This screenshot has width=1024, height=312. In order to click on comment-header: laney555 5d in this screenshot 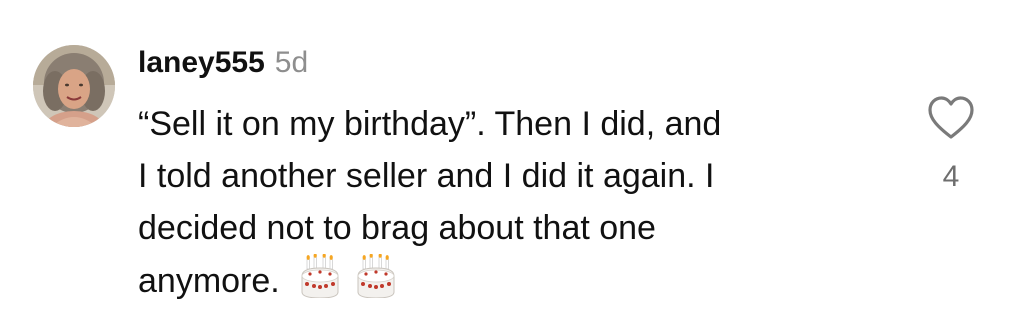, I will do `click(223, 66)`.